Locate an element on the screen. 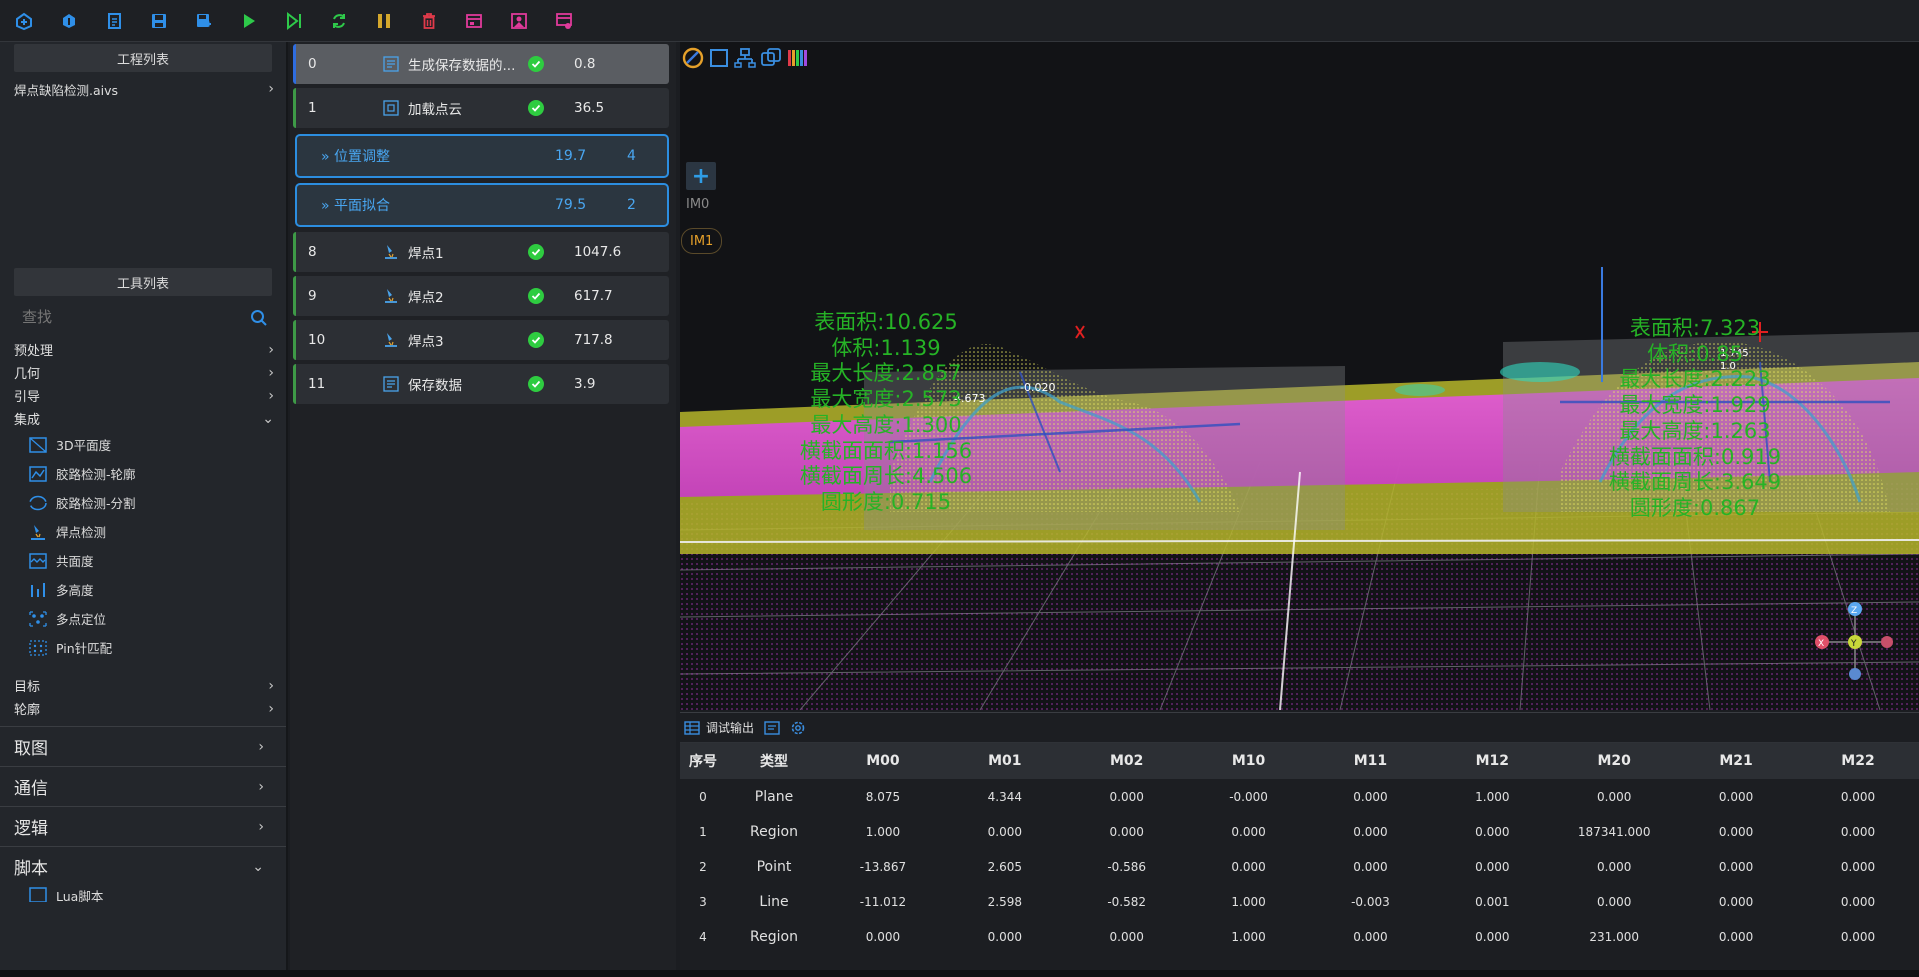 The height and width of the screenshot is (977, 1919). flow-step: 0 生成保存数据的... 0.8 is located at coordinates (481, 64).